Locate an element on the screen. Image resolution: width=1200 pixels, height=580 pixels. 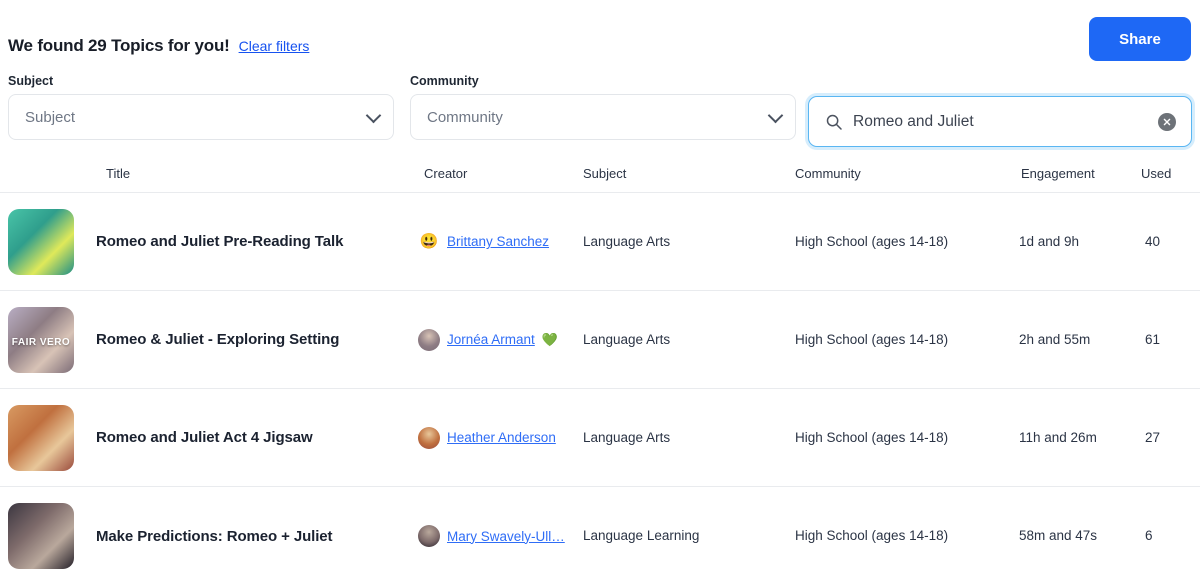
cell-used: 6 is located at coordinates (1153, 536).